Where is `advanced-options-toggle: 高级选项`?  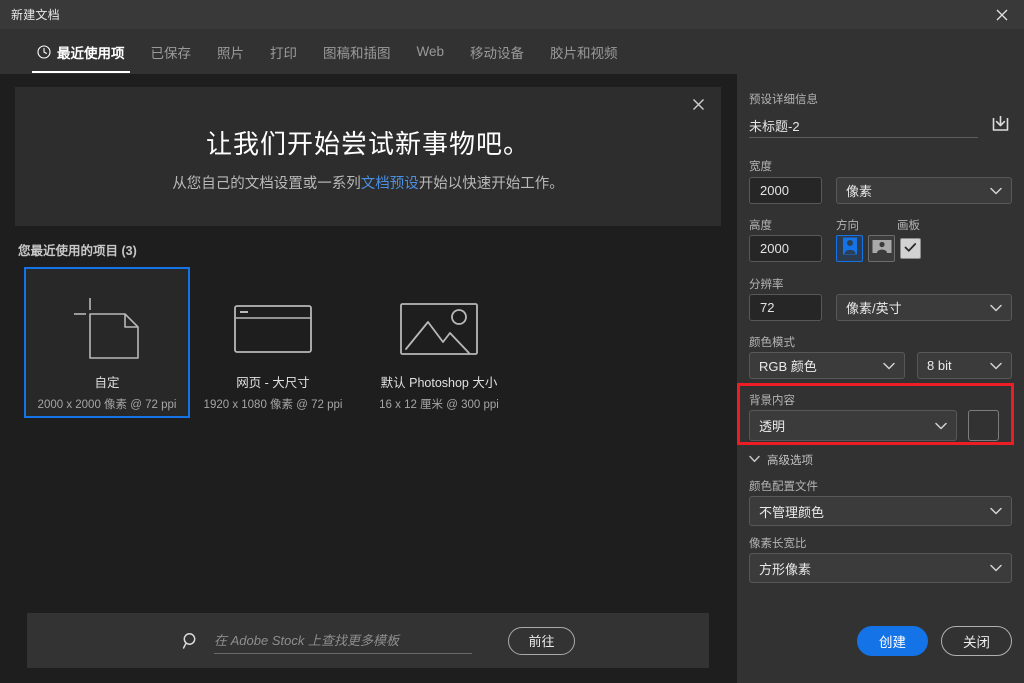 advanced-options-toggle: 高级选项 is located at coordinates (781, 460).